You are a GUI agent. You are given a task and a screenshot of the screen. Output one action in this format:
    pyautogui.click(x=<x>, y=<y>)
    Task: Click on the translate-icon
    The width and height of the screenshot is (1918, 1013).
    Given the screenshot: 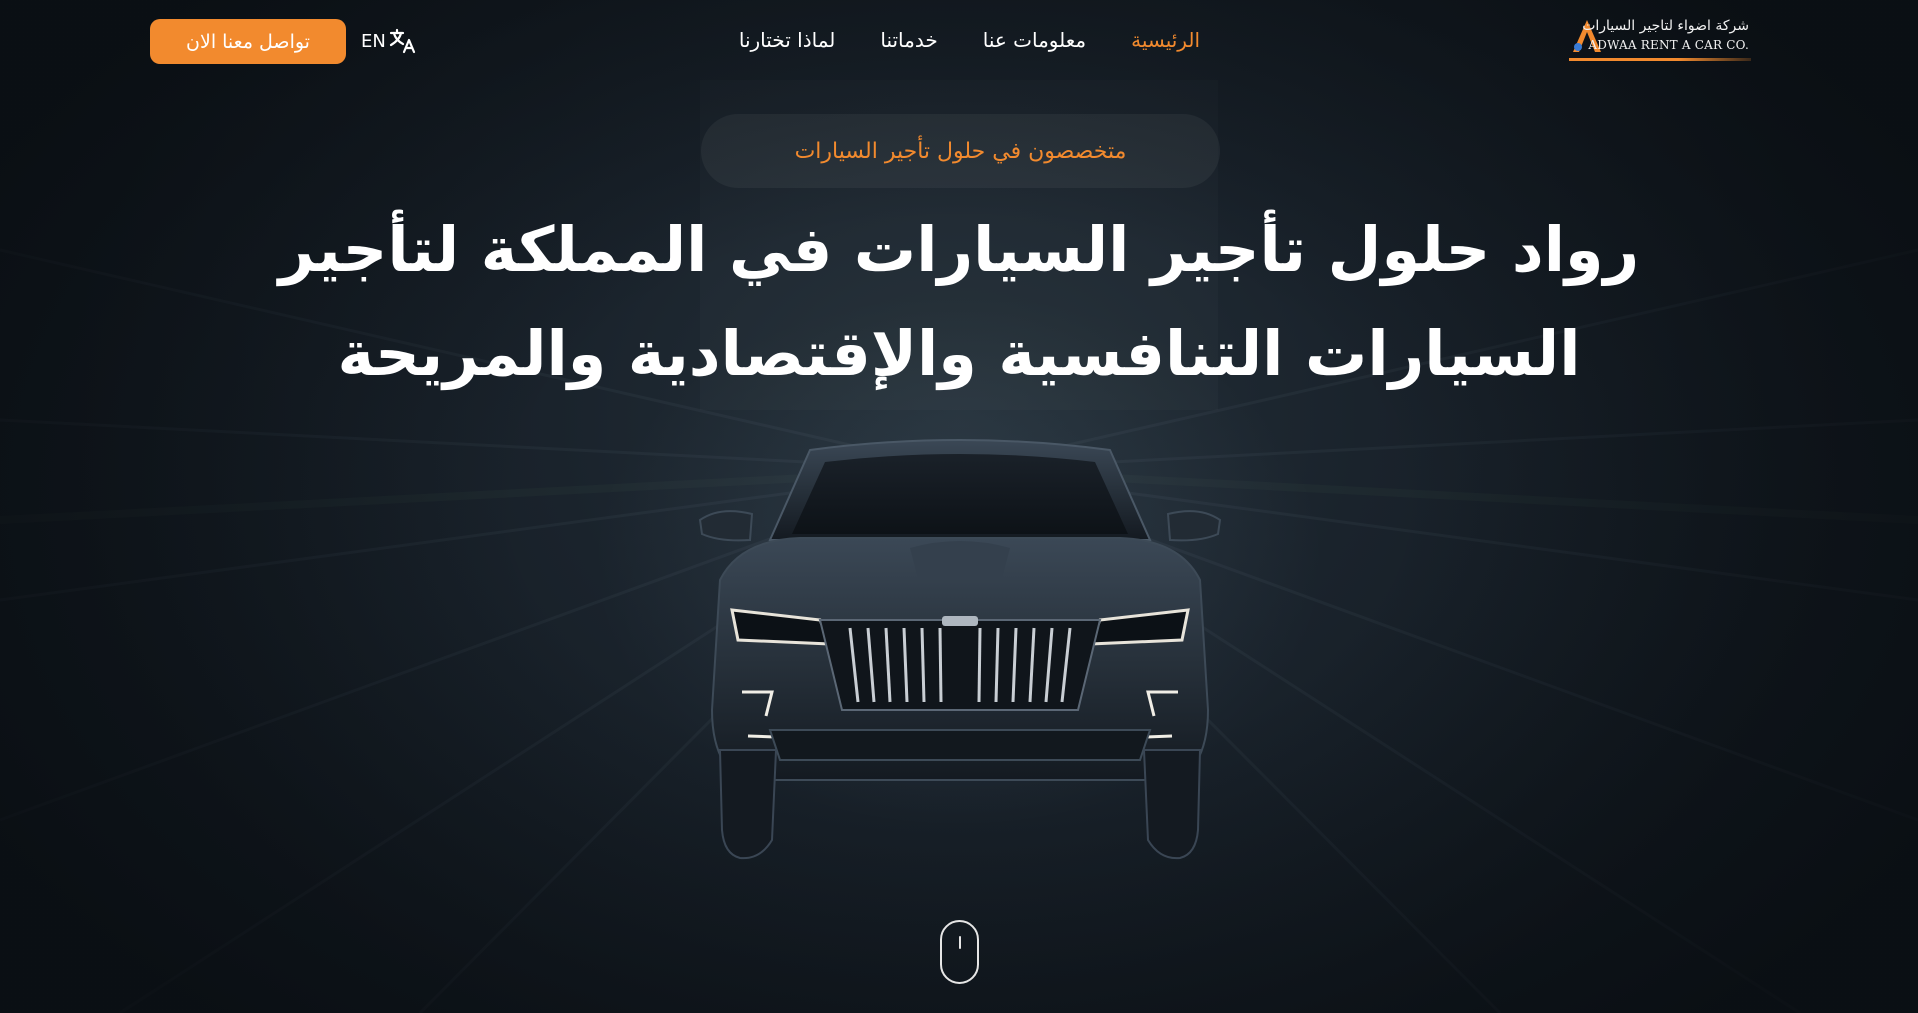 What is the action you would take?
    pyautogui.click(x=402, y=41)
    